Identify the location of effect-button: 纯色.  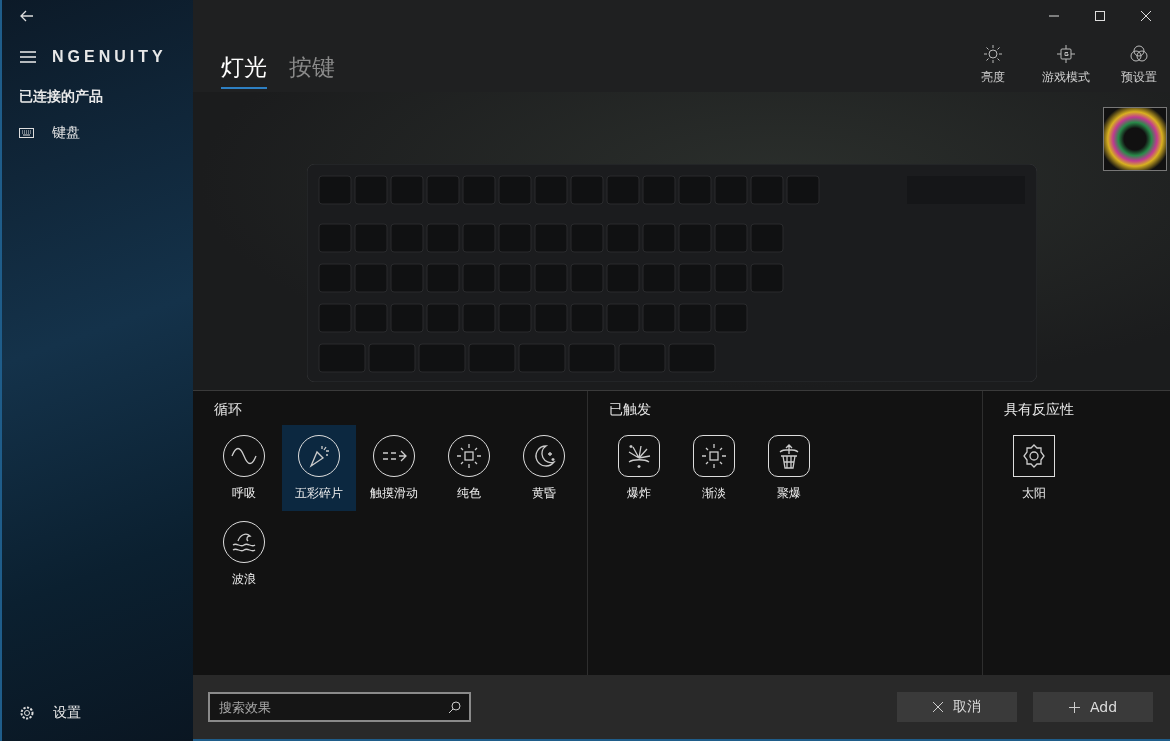
(469, 468).